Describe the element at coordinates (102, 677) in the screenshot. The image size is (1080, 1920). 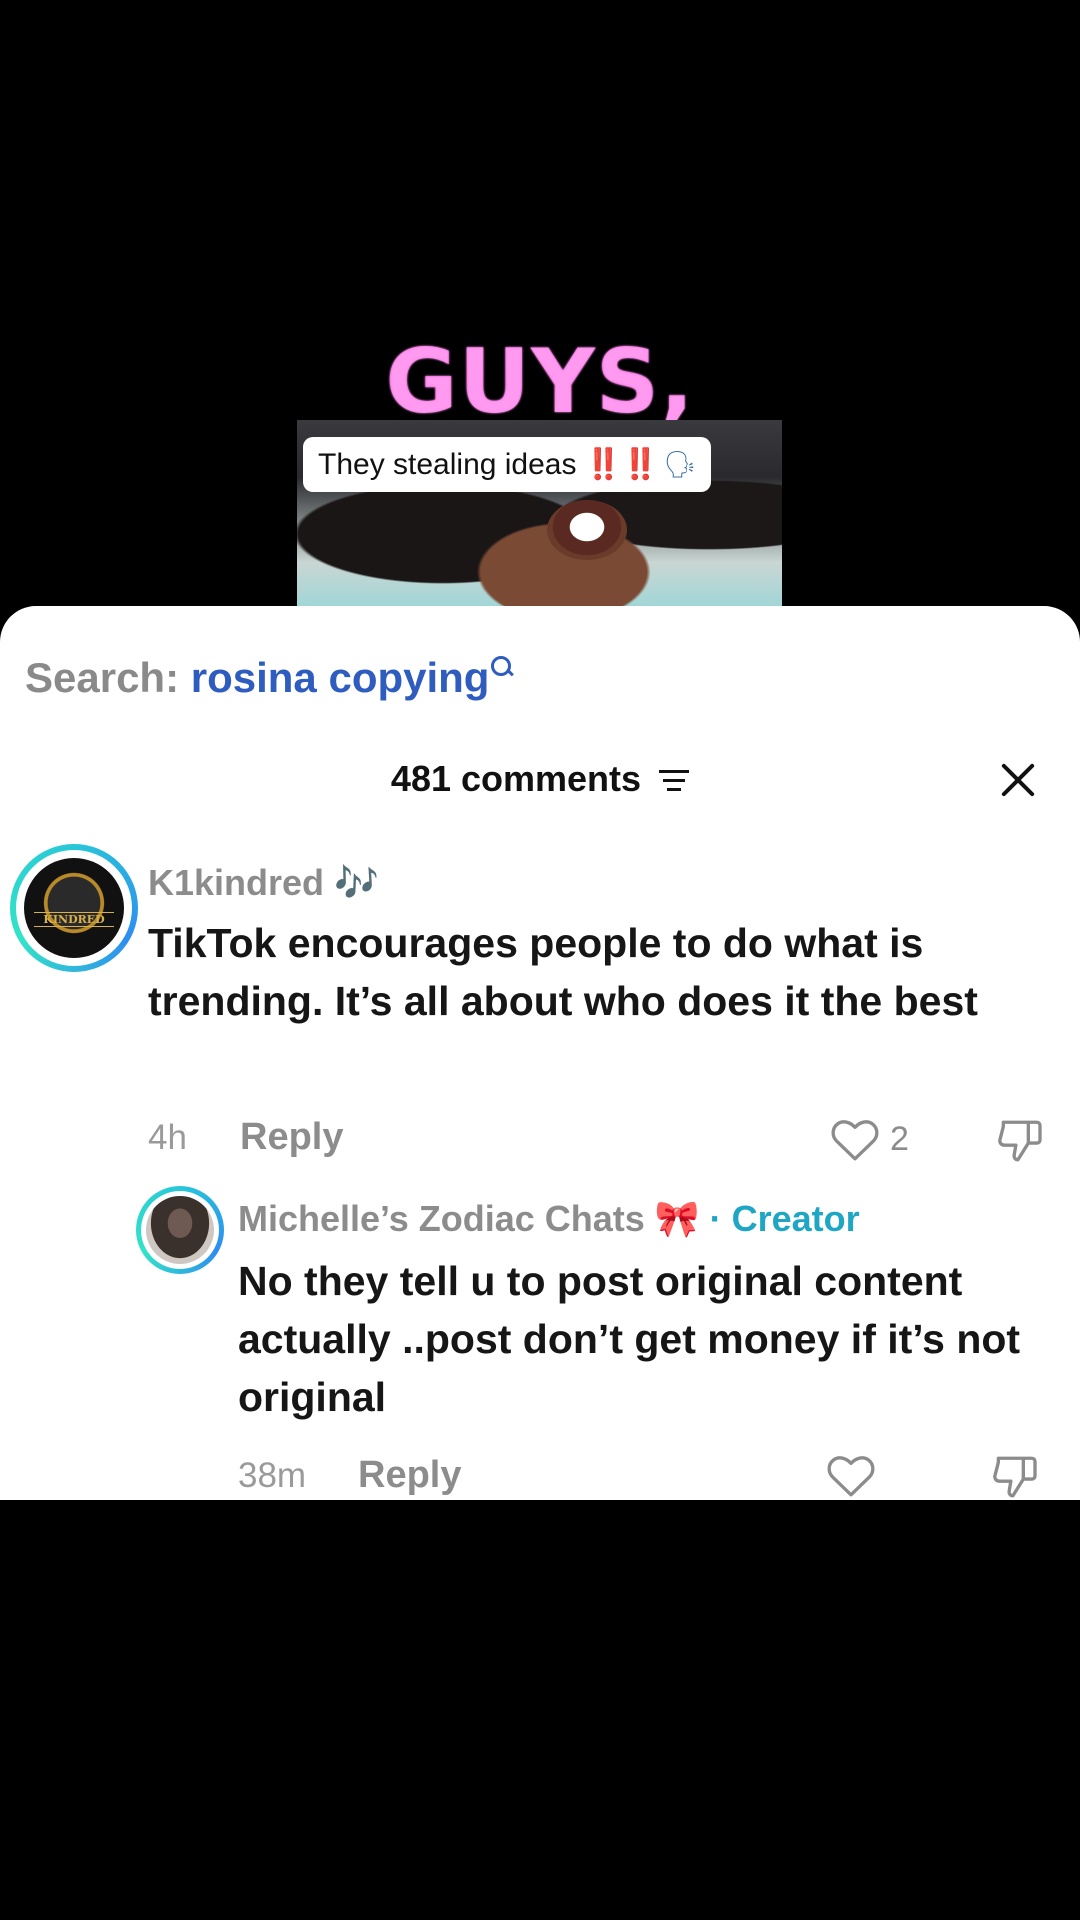
I see `search-label: Search:` at that location.